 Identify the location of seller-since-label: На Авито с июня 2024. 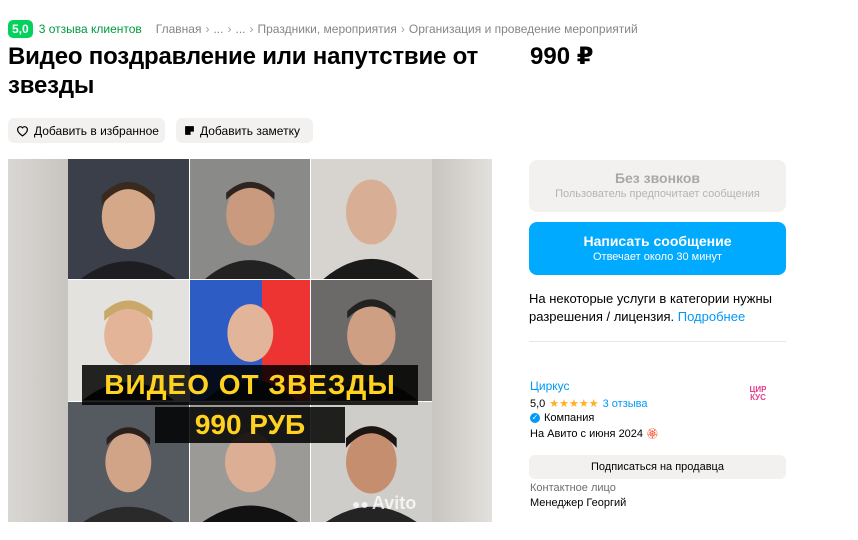
(587, 434).